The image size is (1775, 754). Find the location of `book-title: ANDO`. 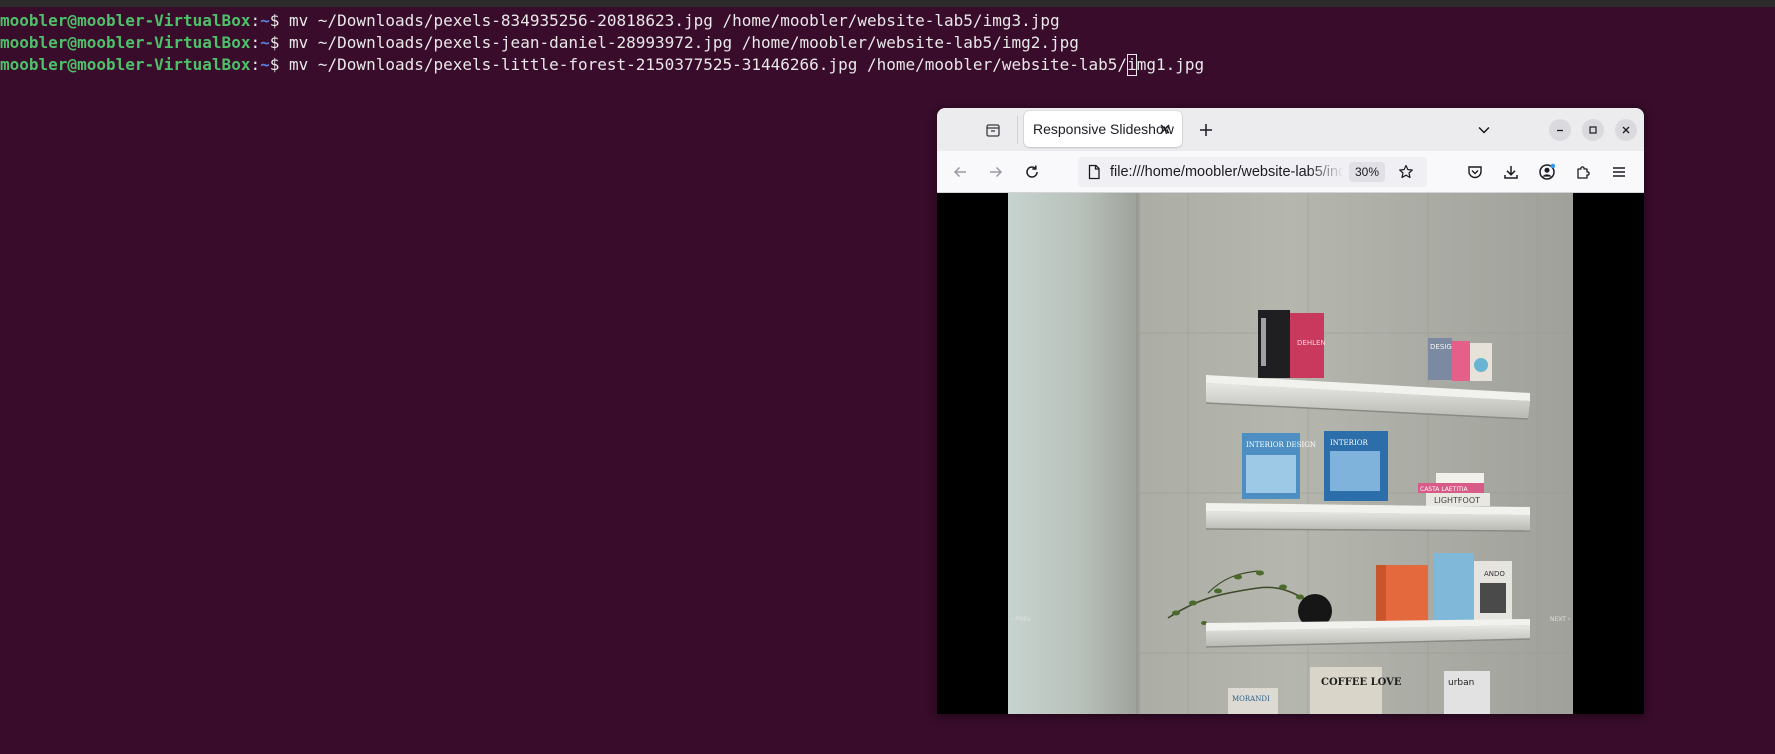

book-title: ANDO is located at coordinates (1494, 574).